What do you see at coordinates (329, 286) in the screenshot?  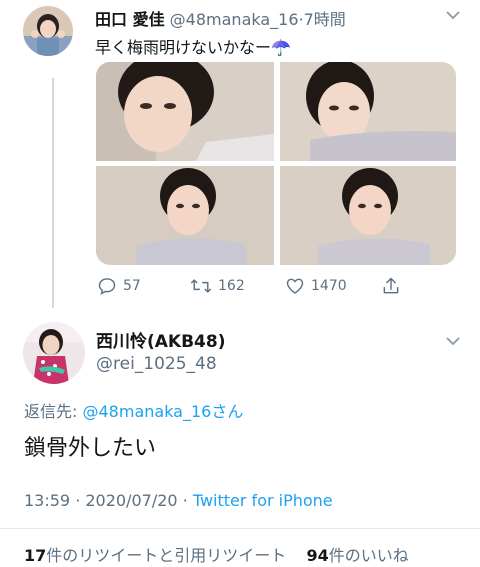 I see `like-count: 1470` at bounding box center [329, 286].